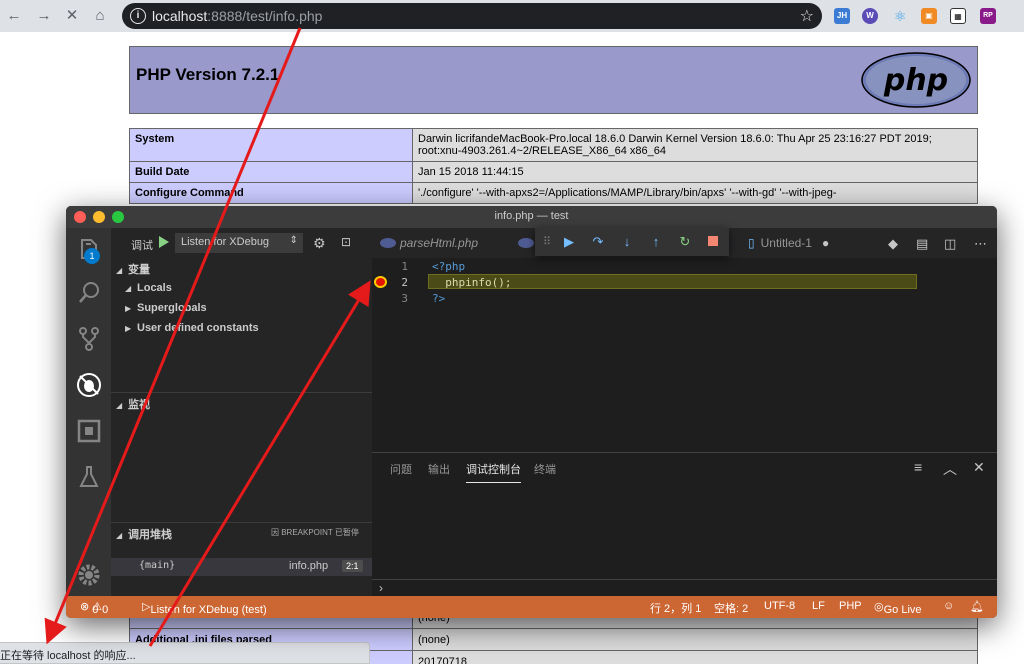  What do you see at coordinates (569, 242) in the screenshot?
I see `continue-icon: ▶` at bounding box center [569, 242].